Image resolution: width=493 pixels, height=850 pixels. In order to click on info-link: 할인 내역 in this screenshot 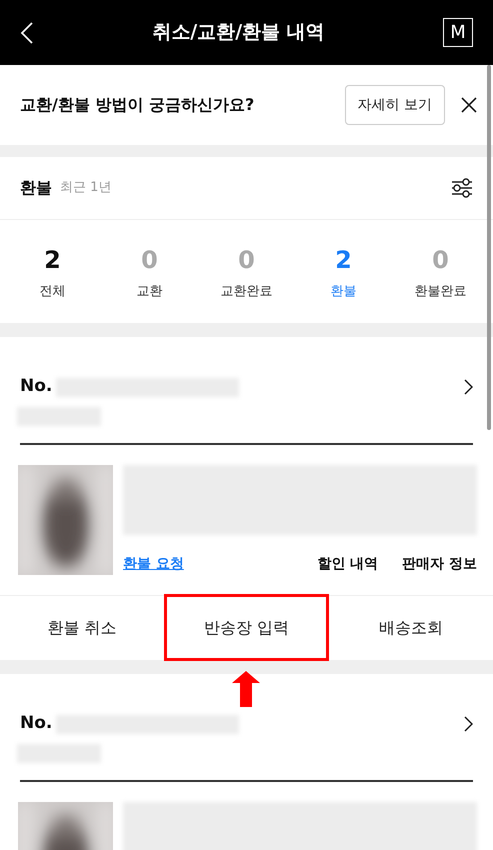, I will do `click(347, 564)`.